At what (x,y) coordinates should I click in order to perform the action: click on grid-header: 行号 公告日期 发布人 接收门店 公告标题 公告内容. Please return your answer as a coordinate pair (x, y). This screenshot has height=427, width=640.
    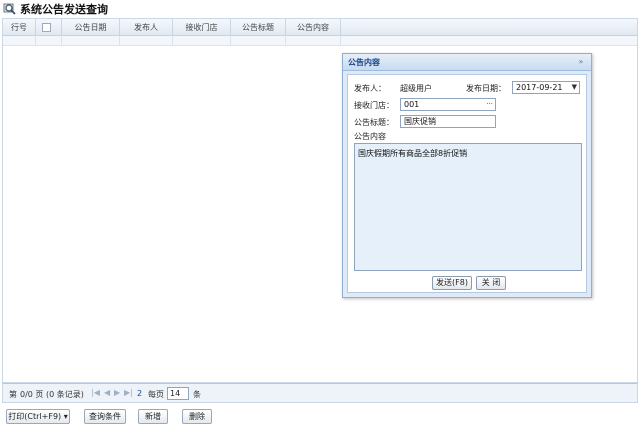
    Looking at the image, I should click on (320, 27).